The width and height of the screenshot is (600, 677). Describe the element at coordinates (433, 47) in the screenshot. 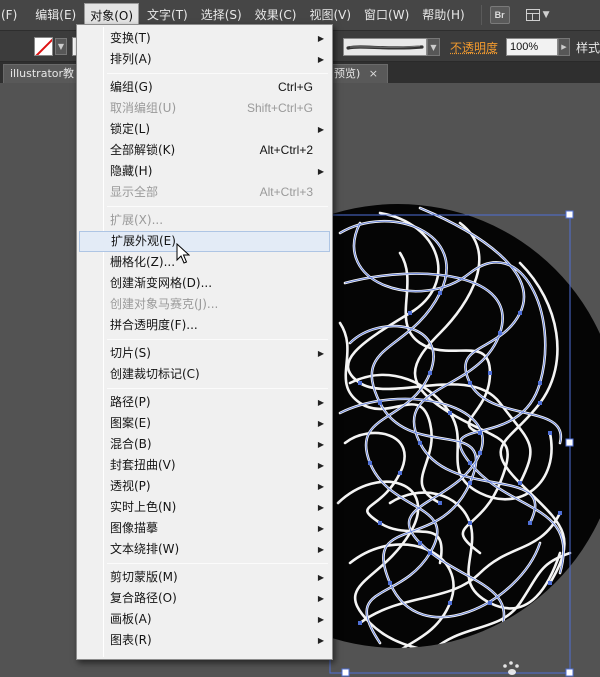

I see `brush-dropdown-button: ▼` at that location.